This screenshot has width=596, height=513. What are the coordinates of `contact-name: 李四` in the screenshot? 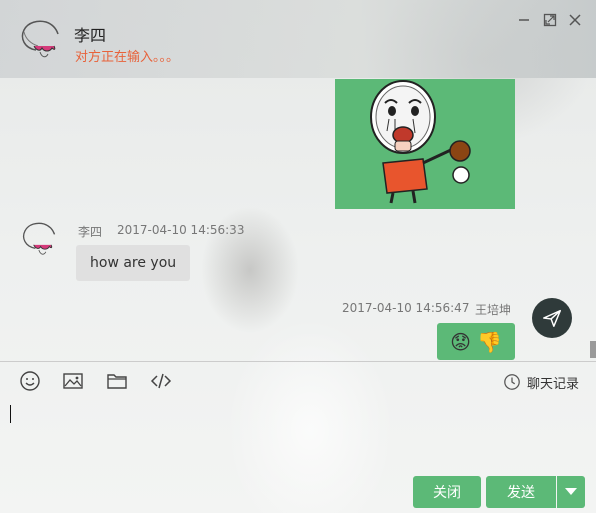 It's located at (90, 35).